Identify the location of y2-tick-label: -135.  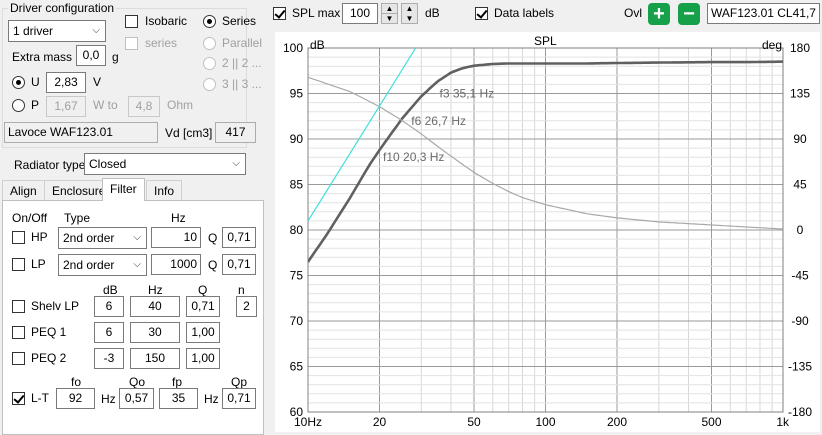
(800, 367).